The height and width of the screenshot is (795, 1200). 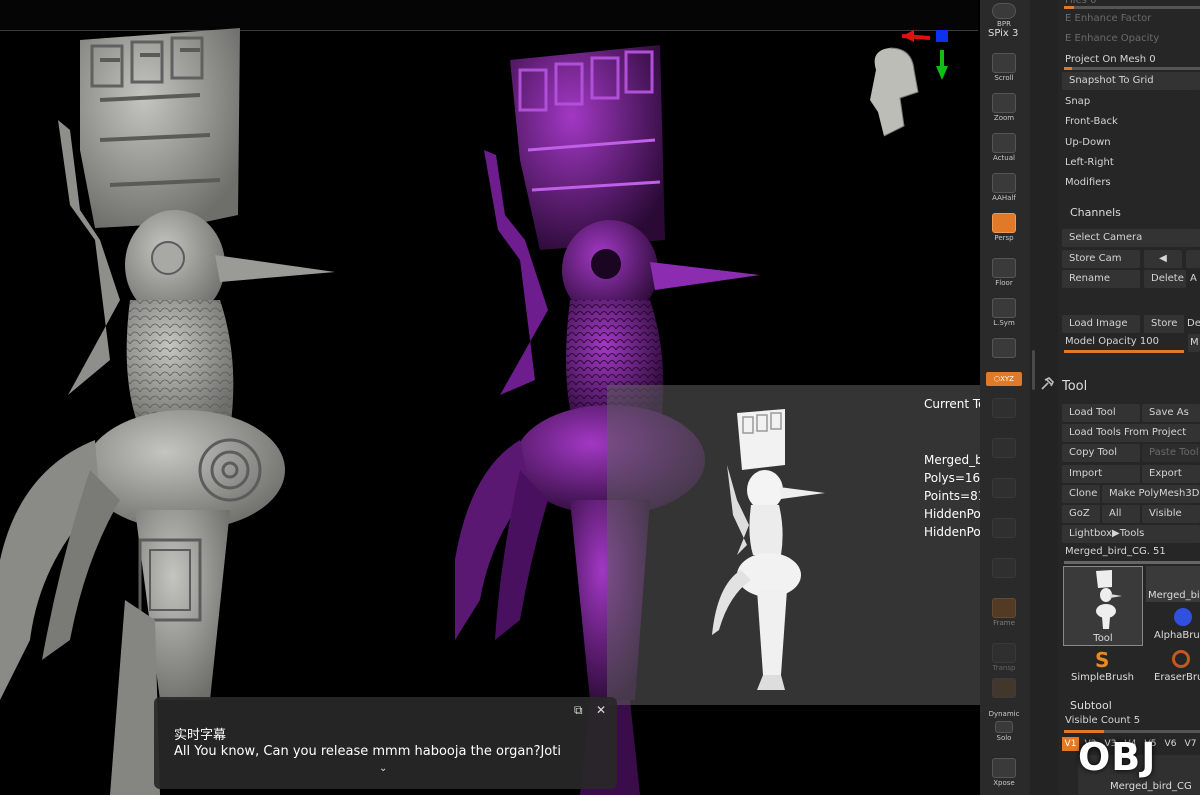 I want to click on rotate-z-button, so click(x=1004, y=452).